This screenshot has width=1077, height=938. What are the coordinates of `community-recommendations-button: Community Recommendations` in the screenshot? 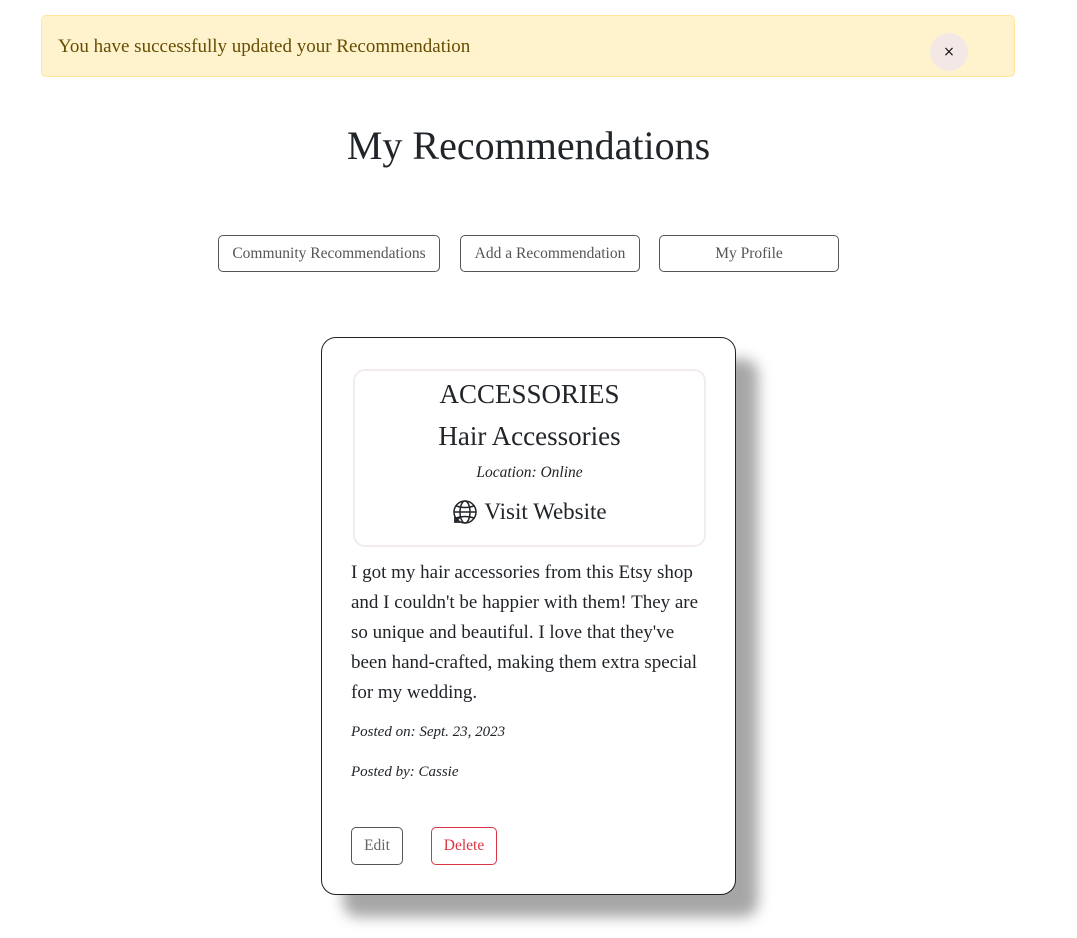 It's located at (329, 253).